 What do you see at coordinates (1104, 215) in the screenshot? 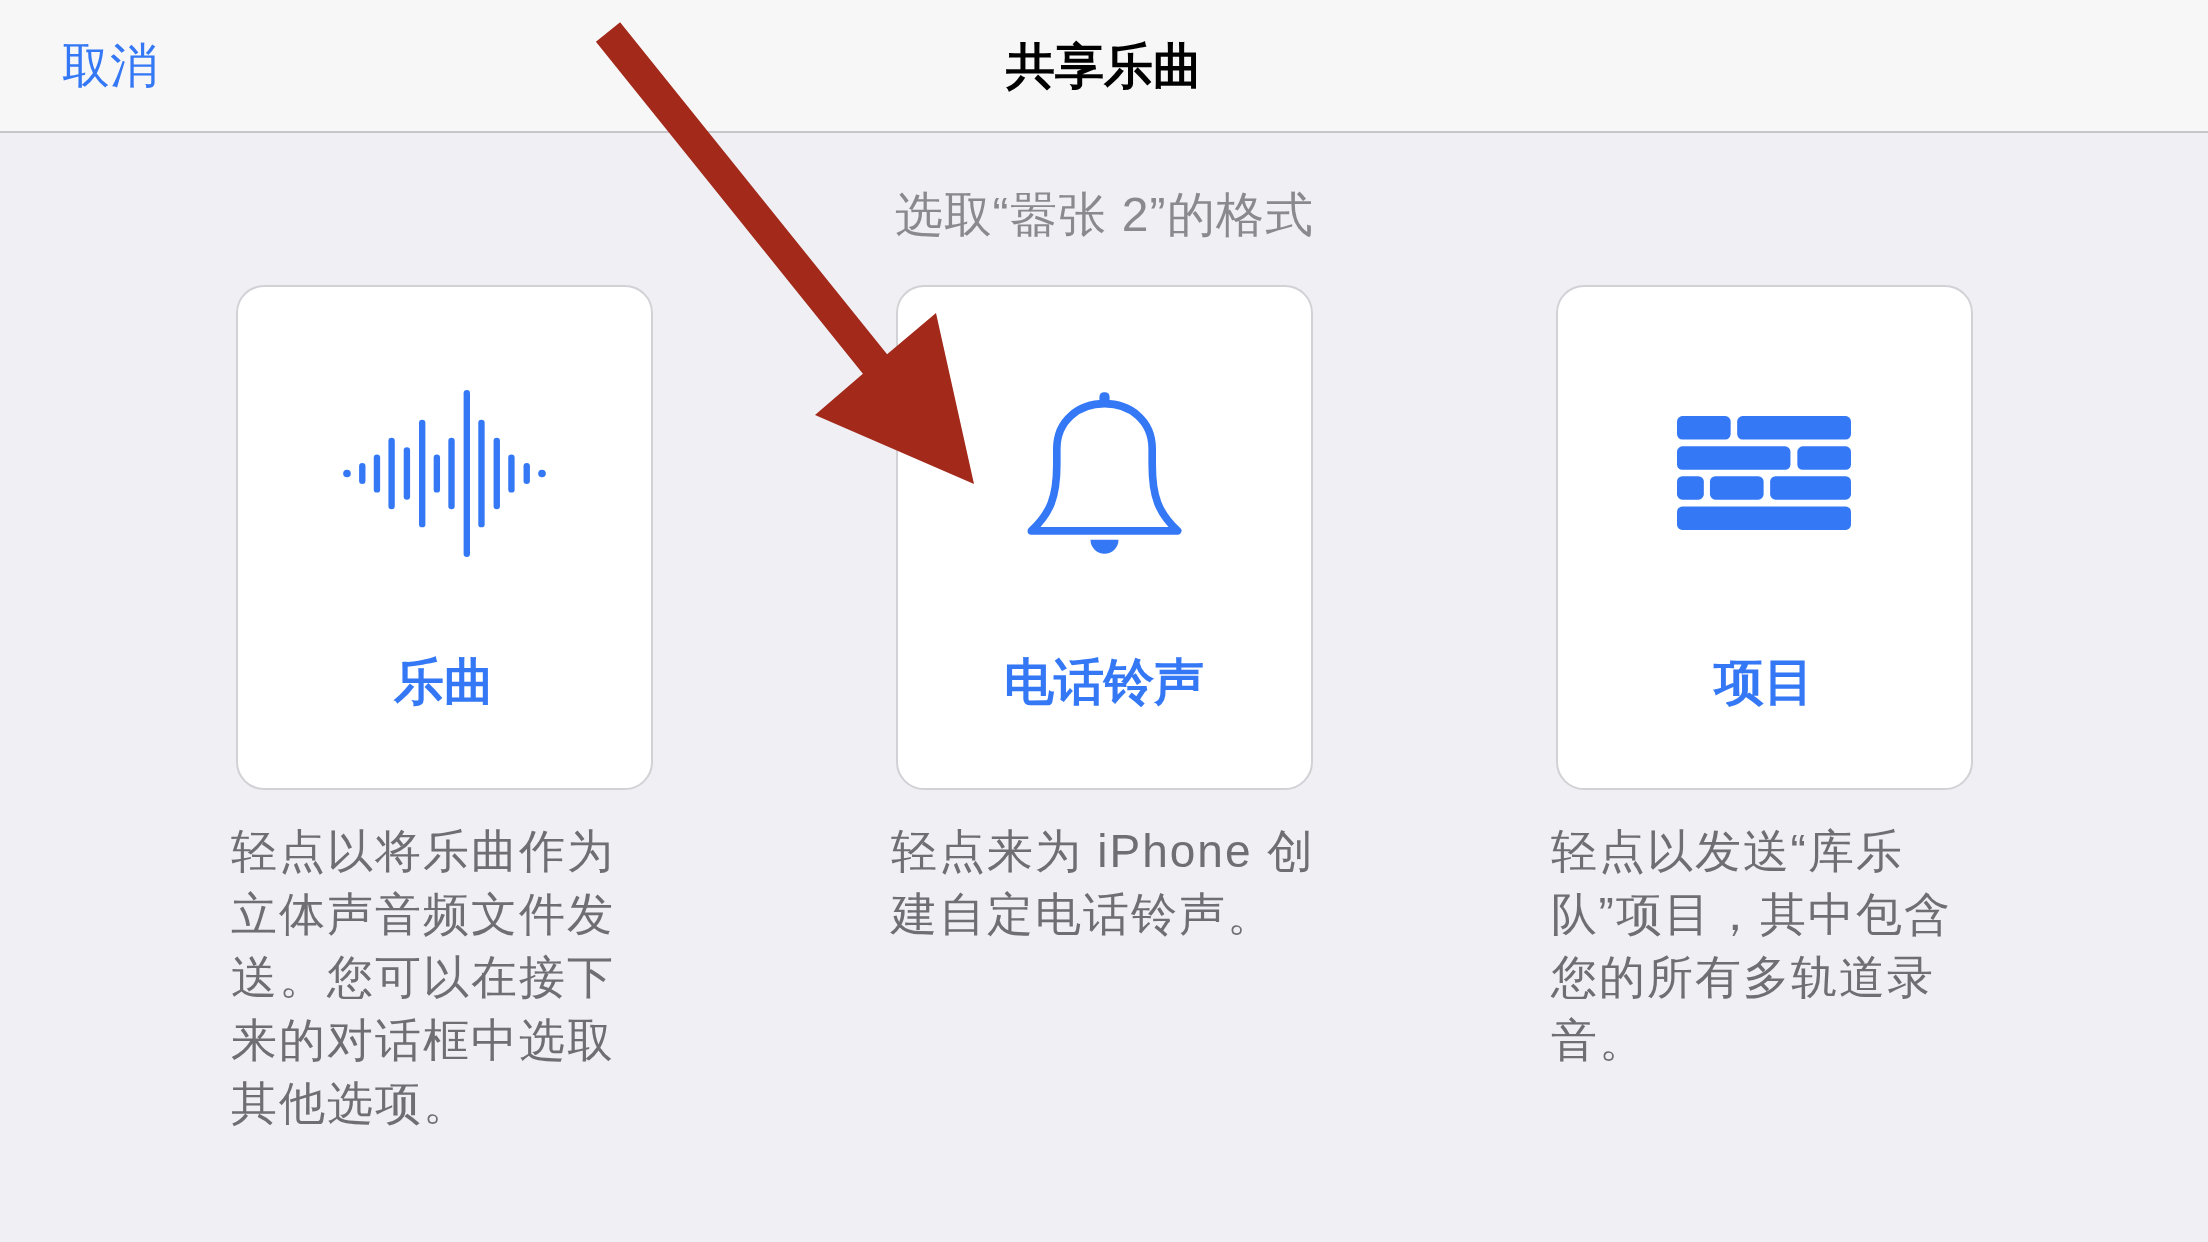
I see `prompt-text: 选取“嚣张 2”的格式` at bounding box center [1104, 215].